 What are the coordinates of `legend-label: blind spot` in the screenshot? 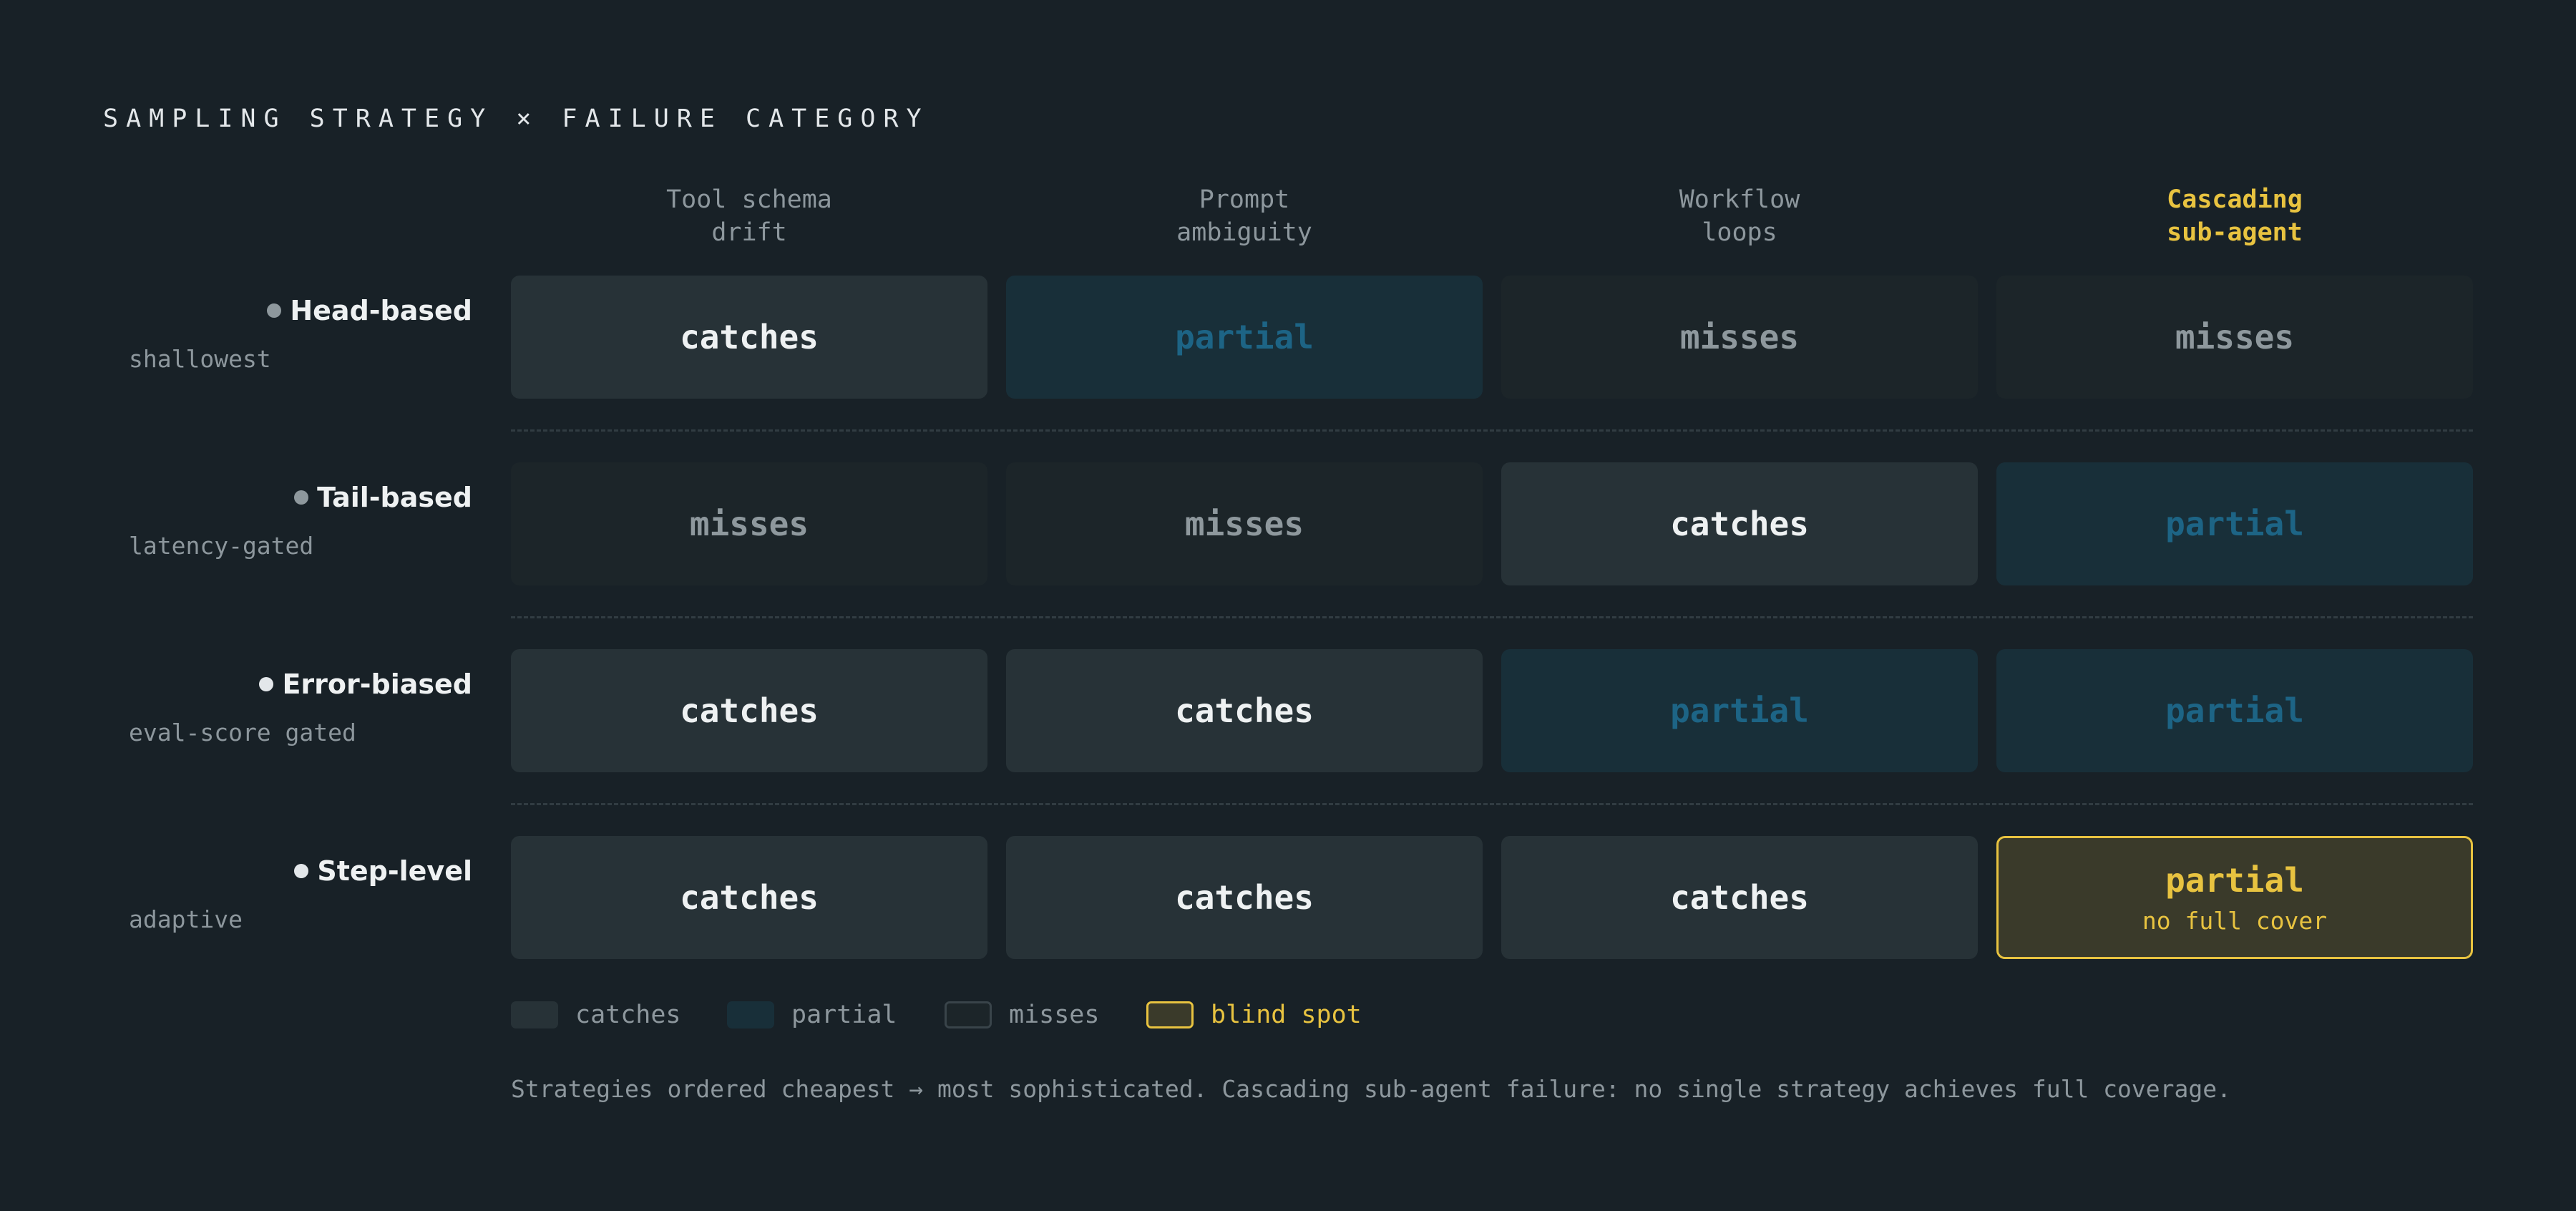 It's located at (1286, 1015).